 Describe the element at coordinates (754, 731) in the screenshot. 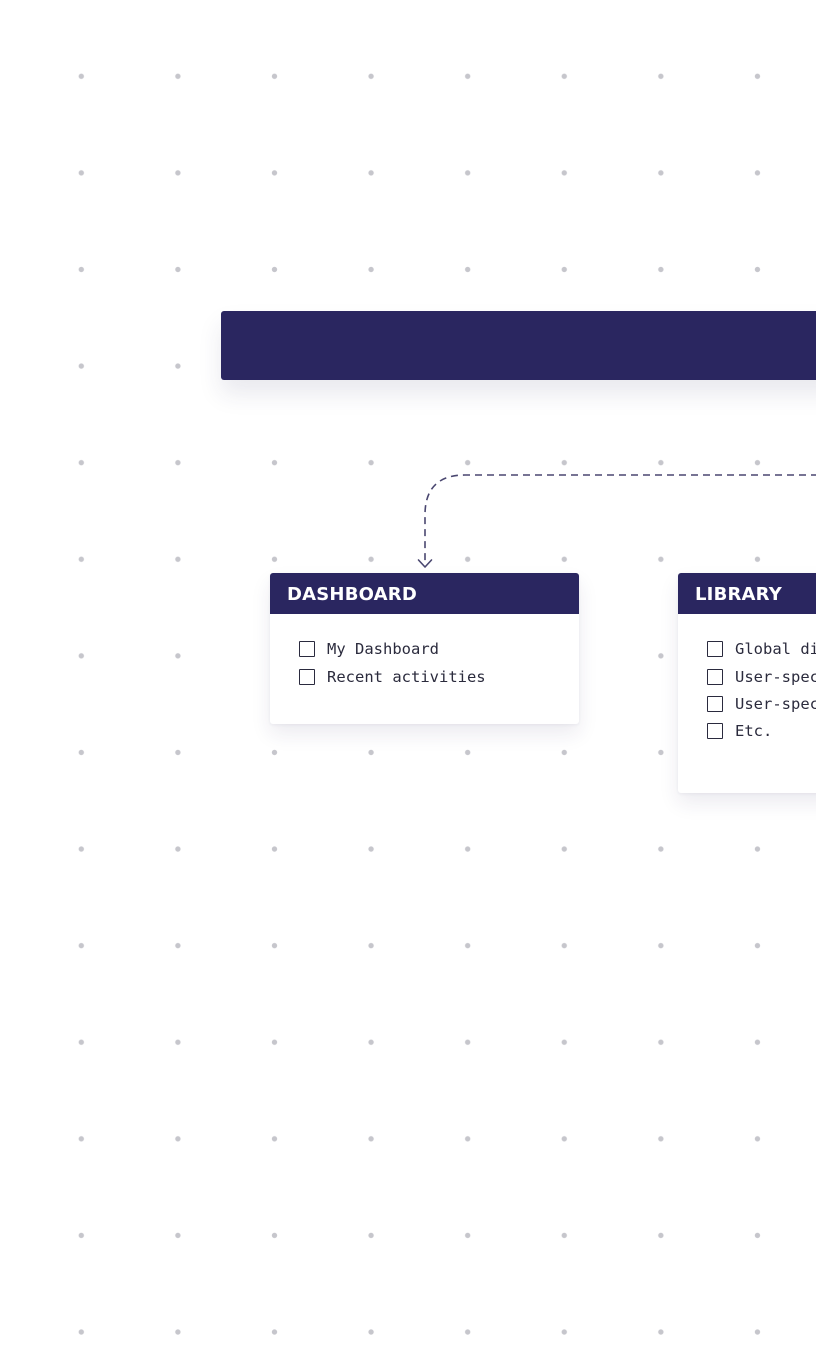

I see `item-label: Etc.` at that location.